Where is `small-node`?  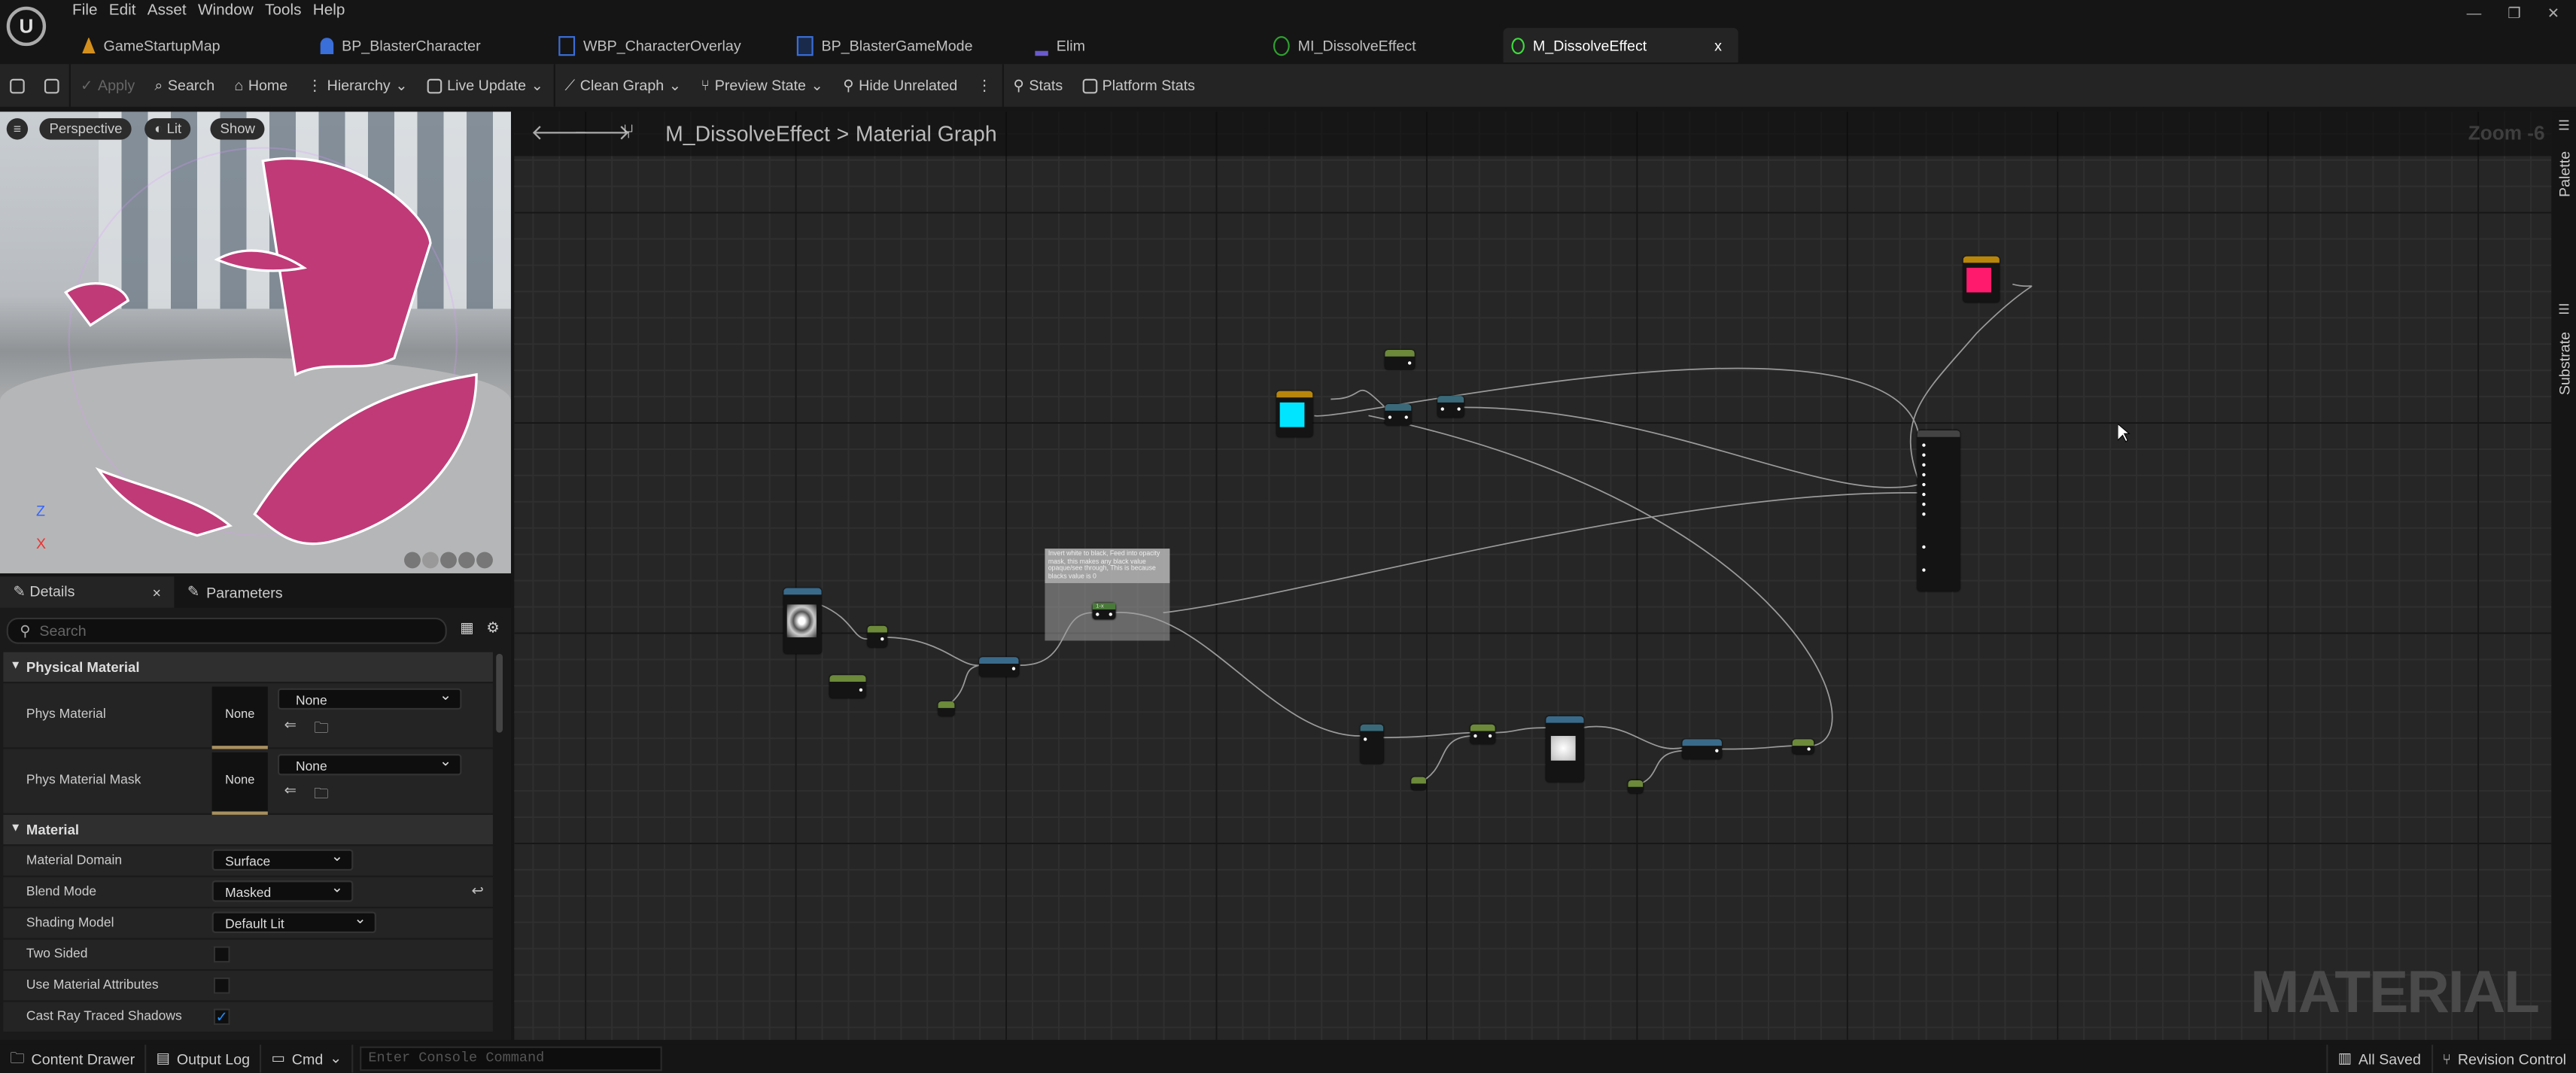
small-node is located at coordinates (877, 636).